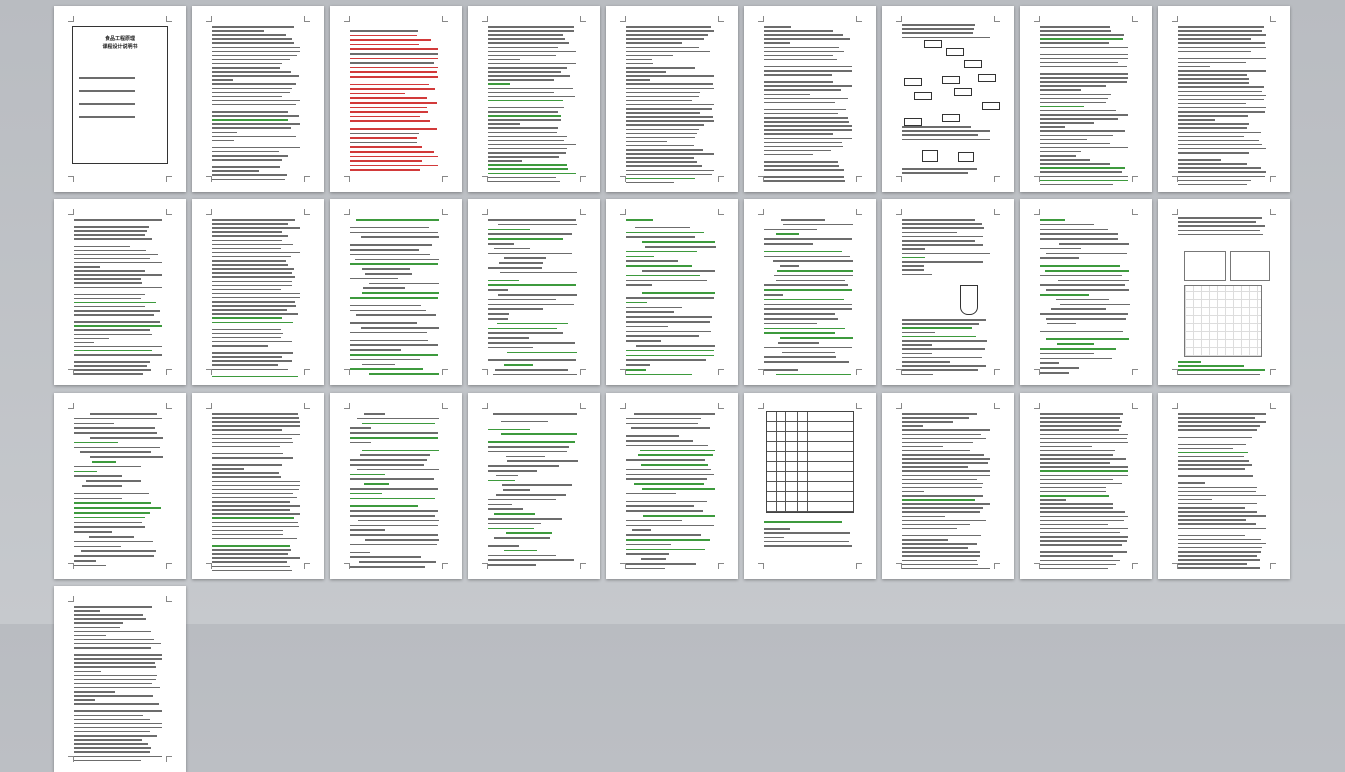  Describe the element at coordinates (120, 47) in the screenshot. I see `cover-title: 课程设计说明书` at that location.